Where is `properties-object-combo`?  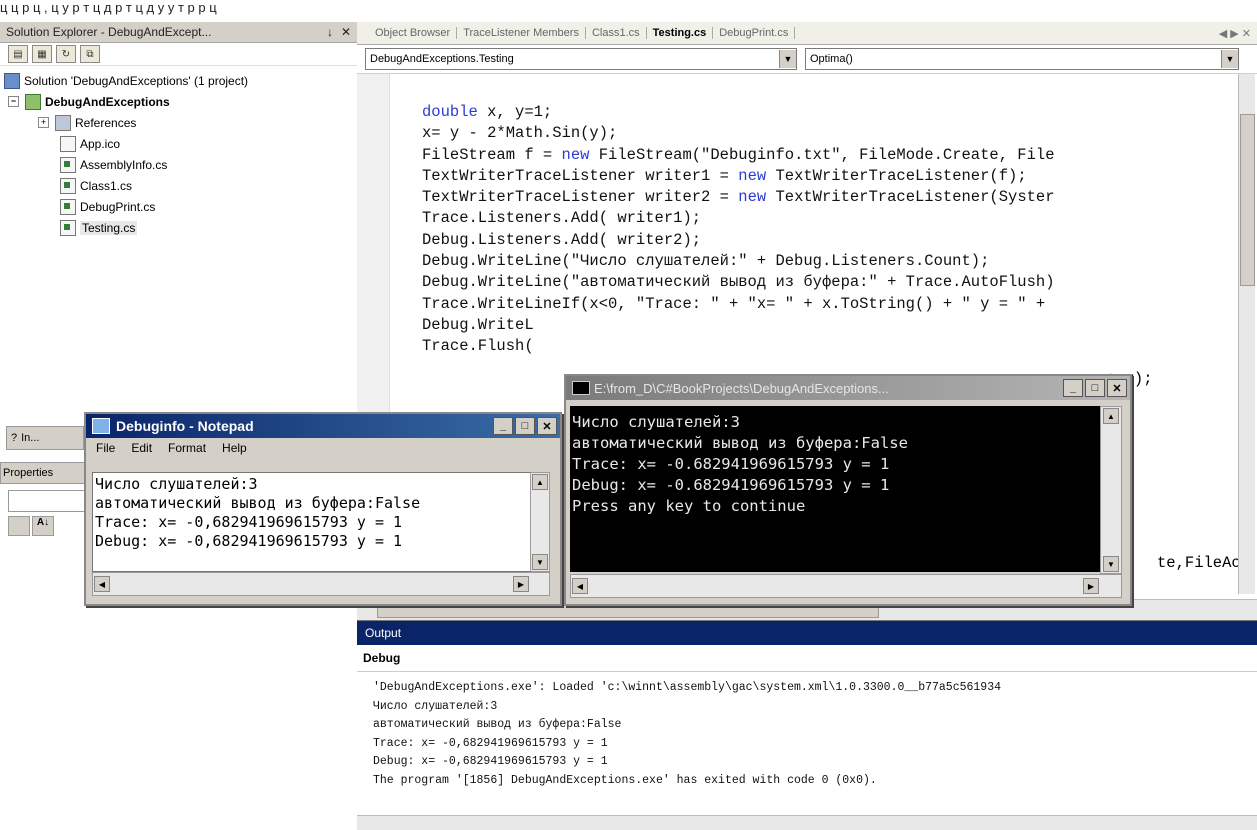 properties-object-combo is located at coordinates (47, 501).